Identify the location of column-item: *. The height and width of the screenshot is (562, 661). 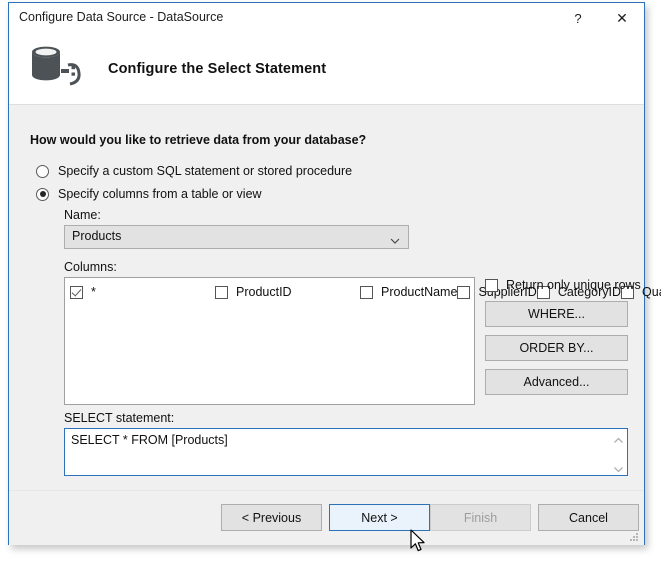
(142, 292).